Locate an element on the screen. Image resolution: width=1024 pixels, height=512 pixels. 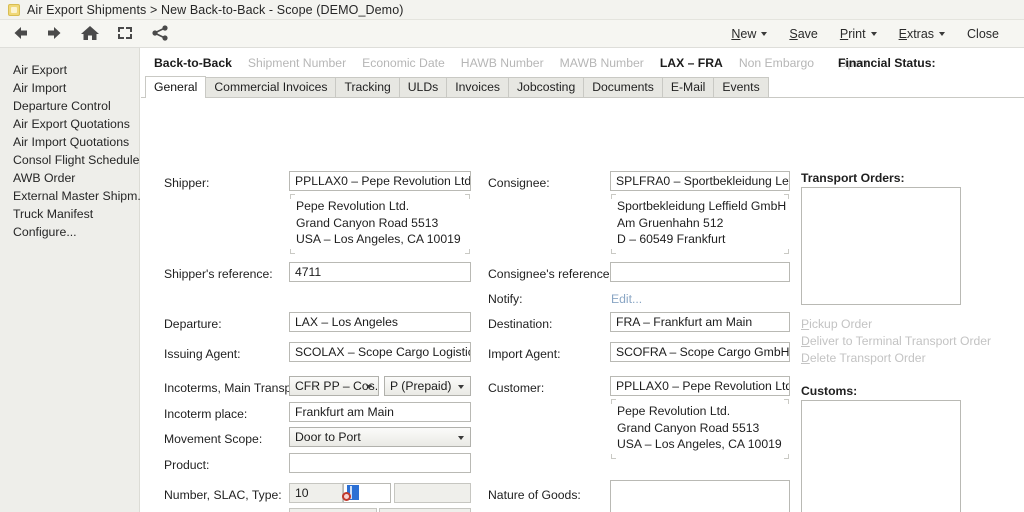
nature-of-goods-label: Nature of Goods: is located at coordinates (534, 495).